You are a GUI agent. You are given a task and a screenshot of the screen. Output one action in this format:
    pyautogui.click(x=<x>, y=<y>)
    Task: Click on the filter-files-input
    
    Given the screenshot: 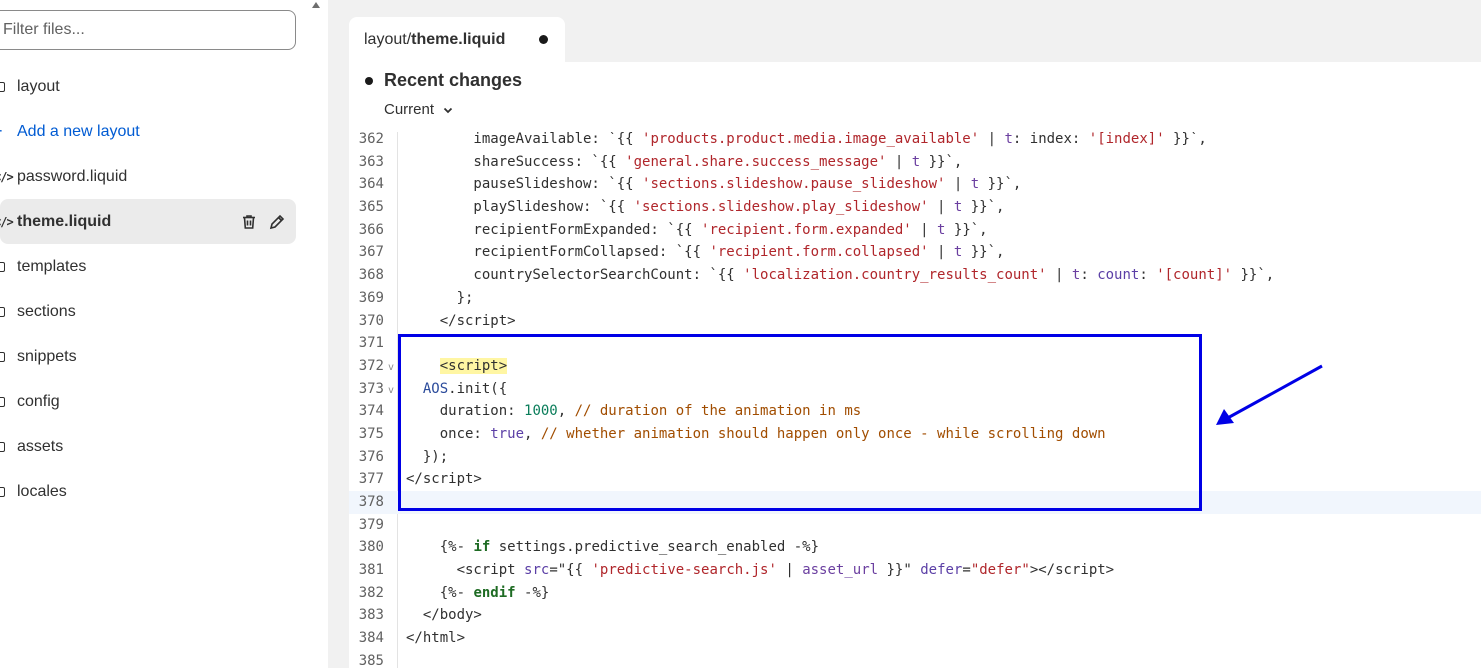 What is the action you would take?
    pyautogui.click(x=148, y=30)
    